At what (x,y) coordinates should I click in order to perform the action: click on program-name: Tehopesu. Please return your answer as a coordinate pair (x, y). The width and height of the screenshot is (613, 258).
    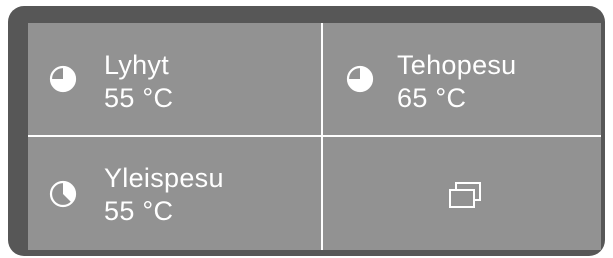
    Looking at the image, I should click on (457, 65).